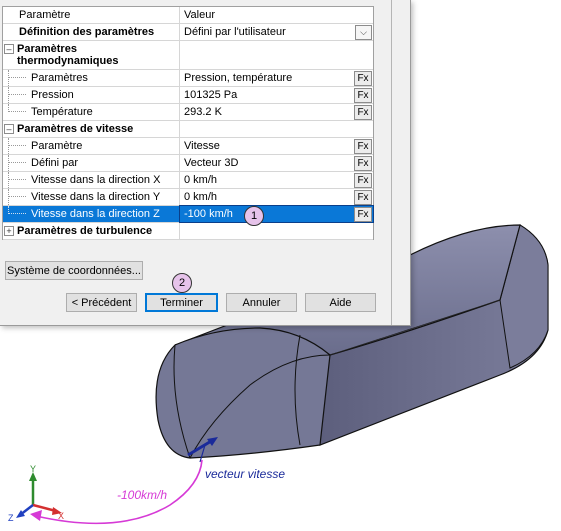 The width and height of the screenshot is (561, 531). What do you see at coordinates (9, 231) in the screenshot?
I see `expand-icon: +` at bounding box center [9, 231].